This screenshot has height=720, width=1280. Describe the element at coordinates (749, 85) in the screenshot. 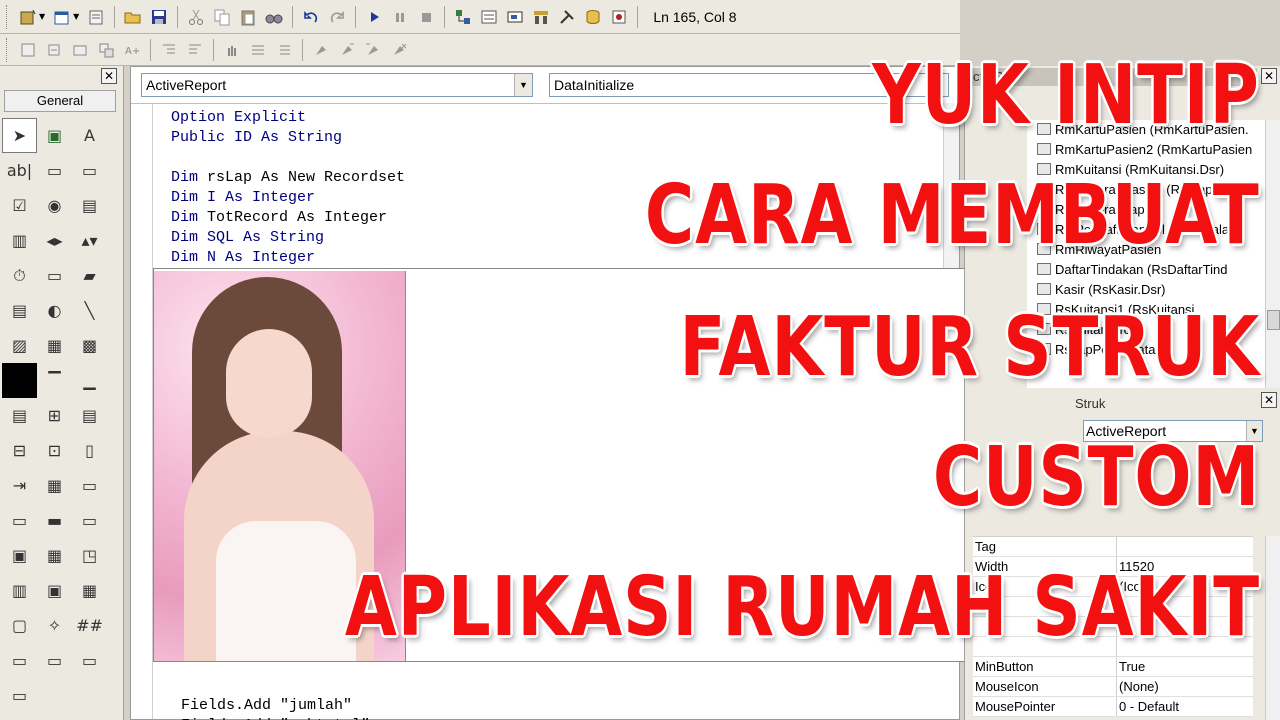

I see `procedure-combo: DataInitialize` at that location.